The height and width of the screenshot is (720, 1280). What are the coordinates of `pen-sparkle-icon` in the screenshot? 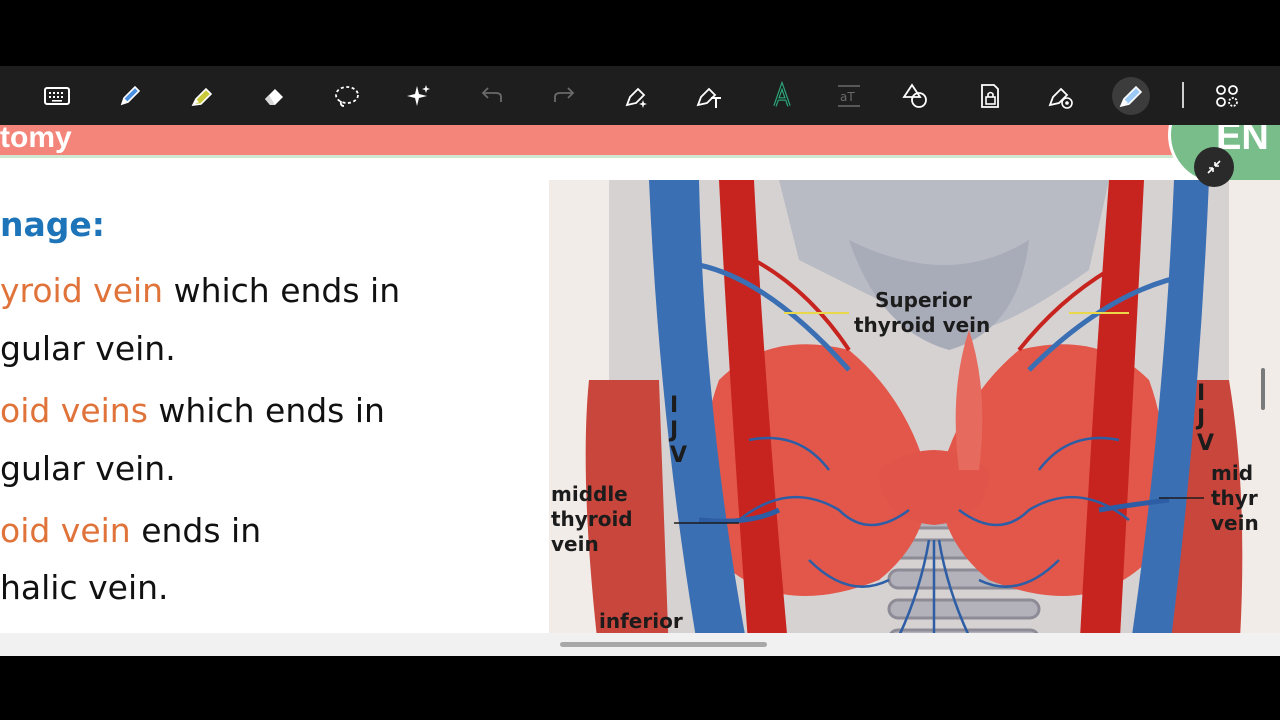 It's located at (636, 97).